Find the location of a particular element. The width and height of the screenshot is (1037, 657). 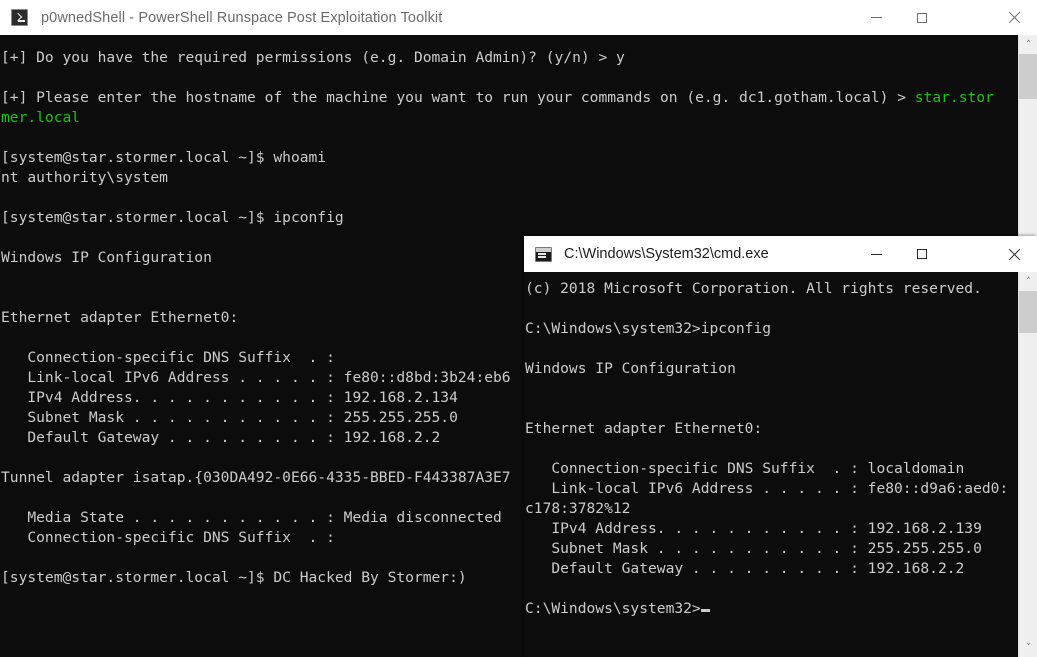

console-line: [system@star.stormer.local ~]$ ipconfig is located at coordinates (509, 218).